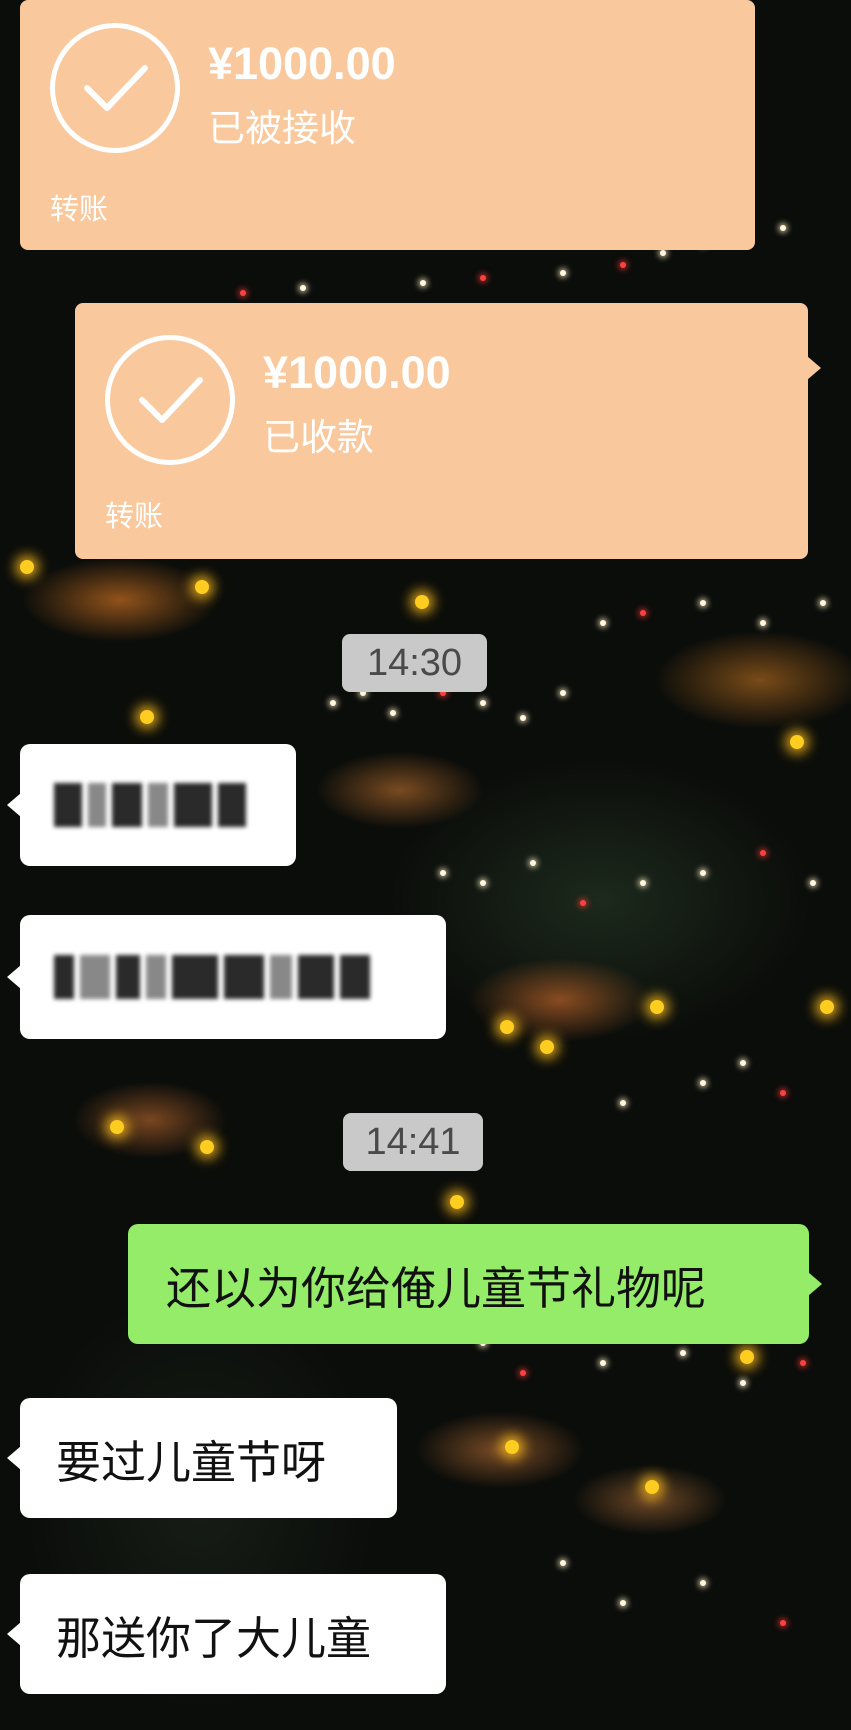  What do you see at coordinates (441, 431) in the screenshot?
I see `transfer-card-collected: ¥1000.00 已收款 转账` at bounding box center [441, 431].